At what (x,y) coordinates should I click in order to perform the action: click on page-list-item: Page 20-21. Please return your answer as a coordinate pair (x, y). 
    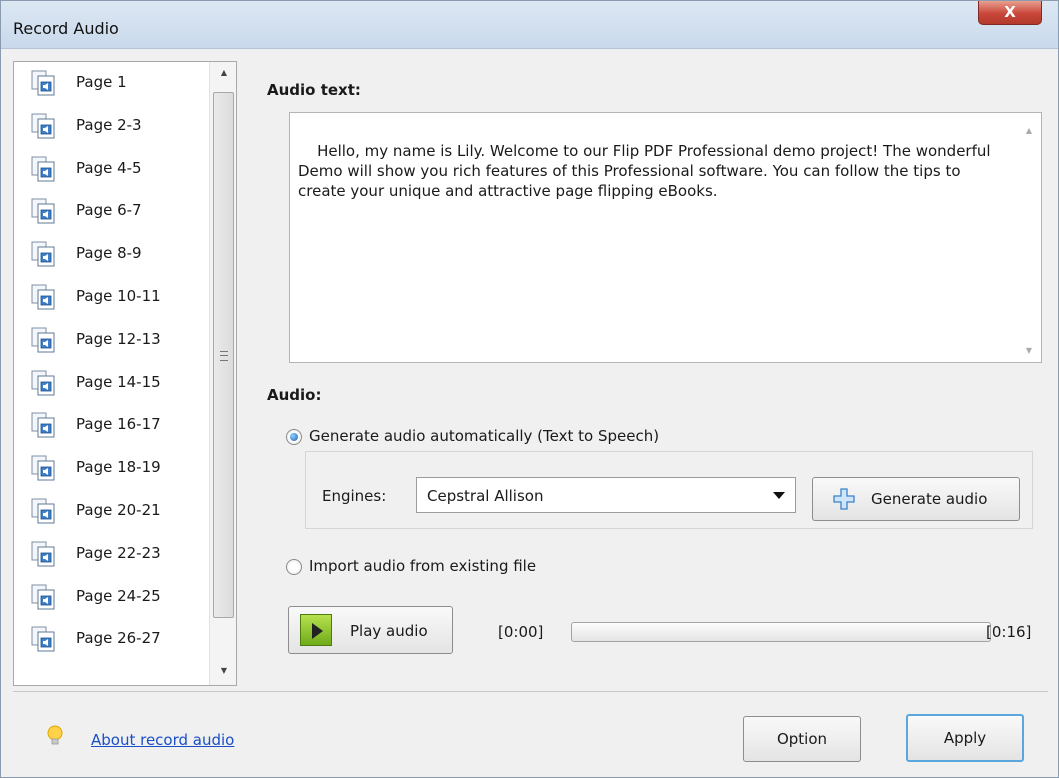
    Looking at the image, I should click on (111, 511).